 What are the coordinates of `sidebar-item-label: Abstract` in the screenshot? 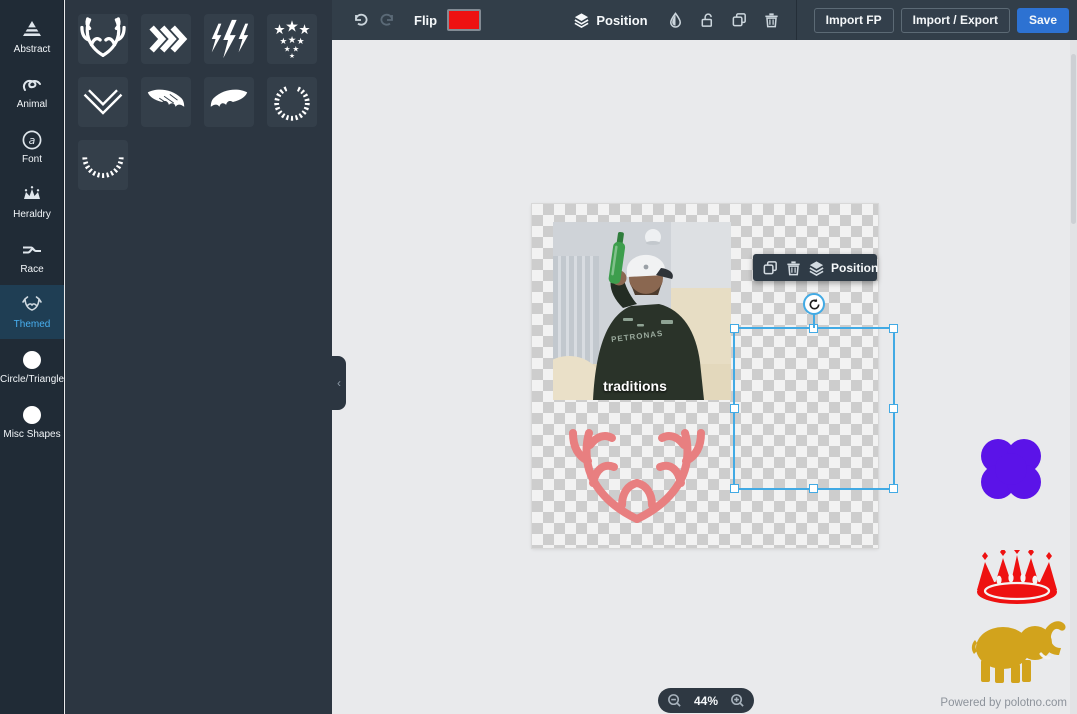 It's located at (32, 49).